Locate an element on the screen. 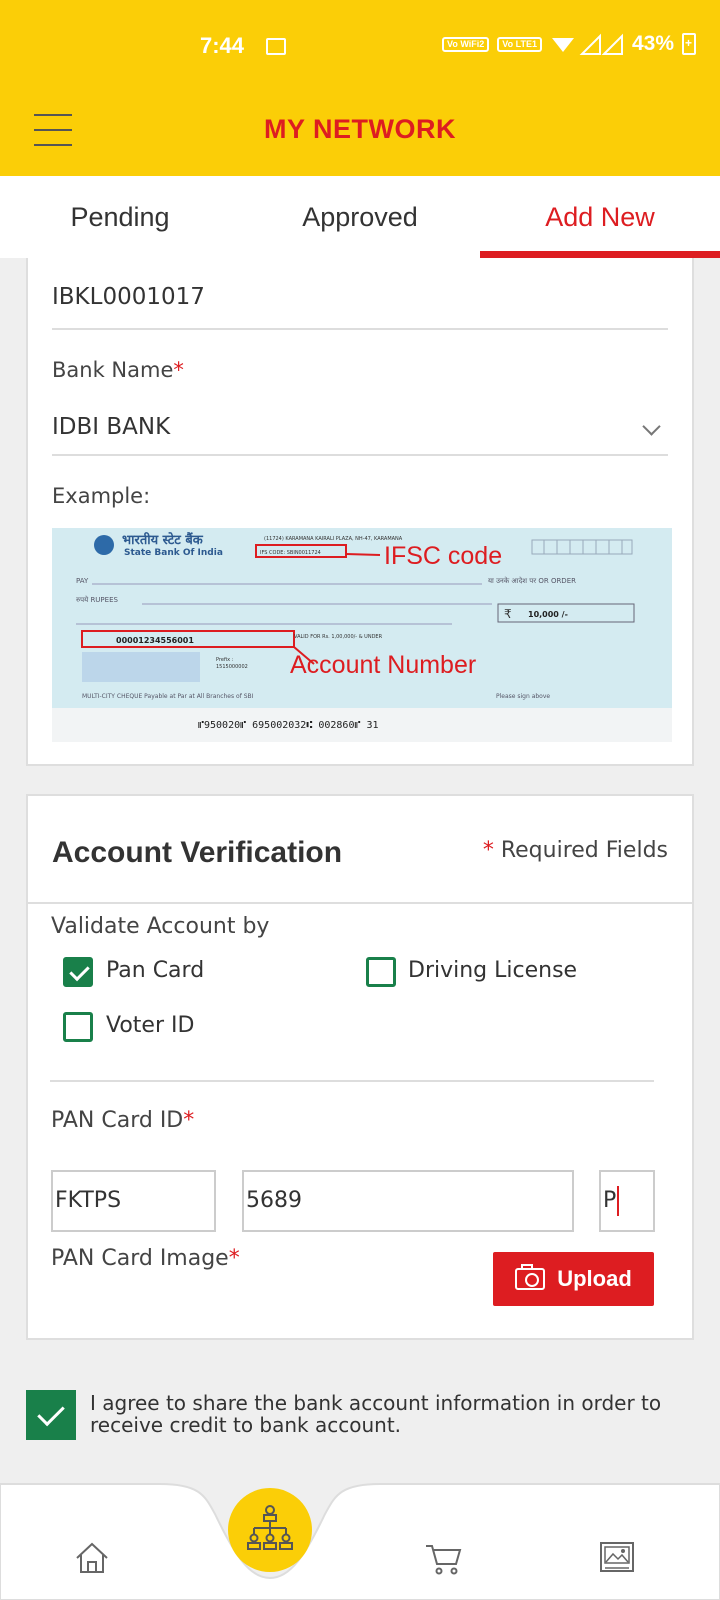 Image resolution: width=720 pixels, height=1600 pixels. agree-checkbox is located at coordinates (51, 1415).